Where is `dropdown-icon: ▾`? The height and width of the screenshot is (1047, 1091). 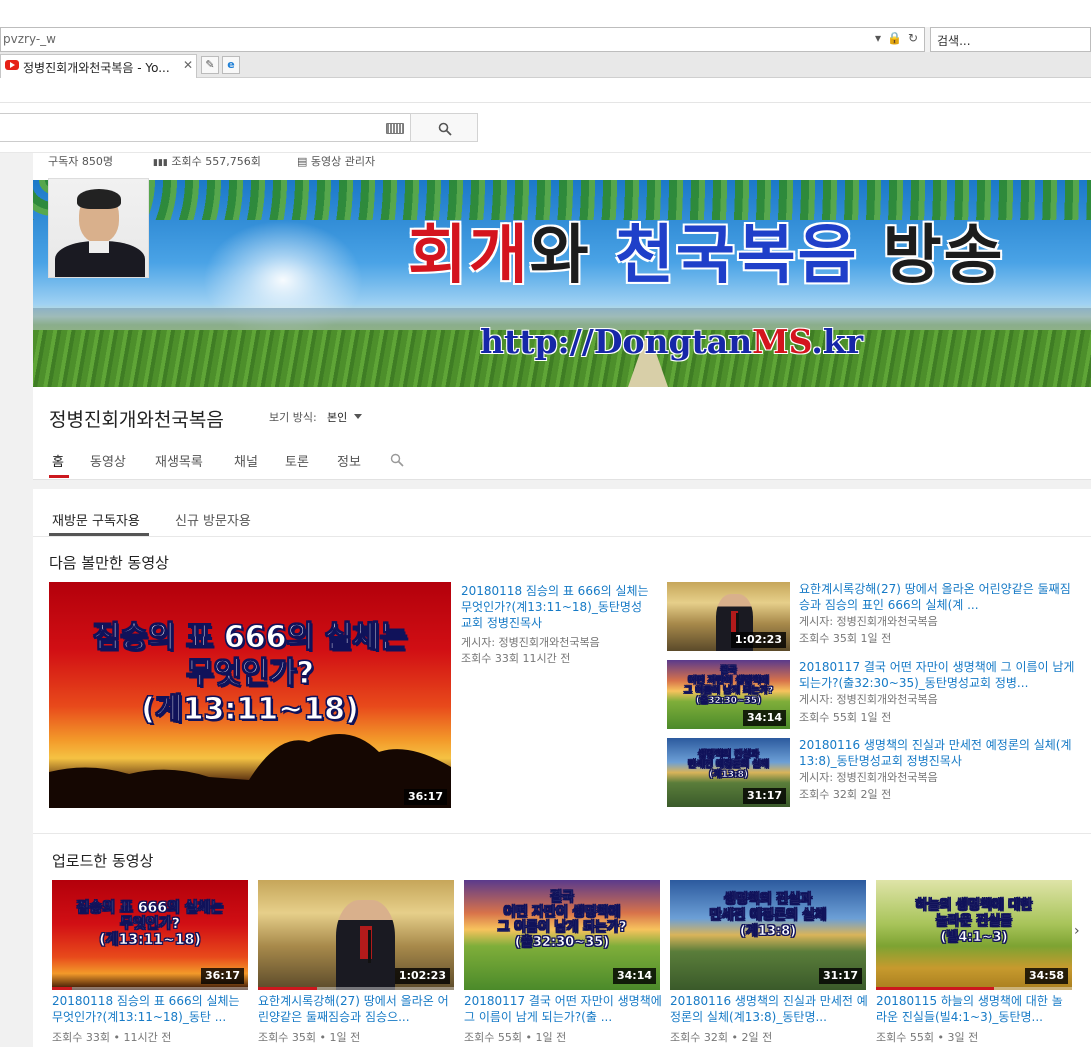 dropdown-icon: ▾ is located at coordinates (878, 38).